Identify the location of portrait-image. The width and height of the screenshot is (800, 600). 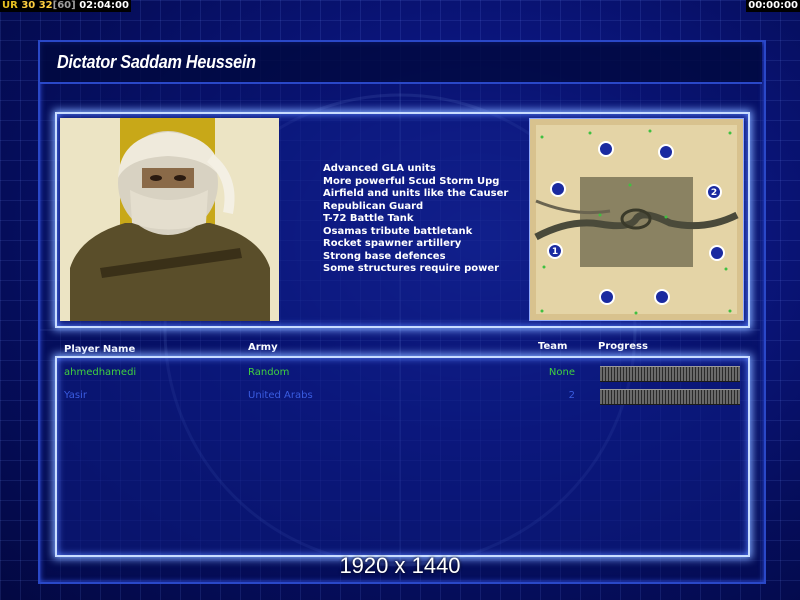
(169, 219).